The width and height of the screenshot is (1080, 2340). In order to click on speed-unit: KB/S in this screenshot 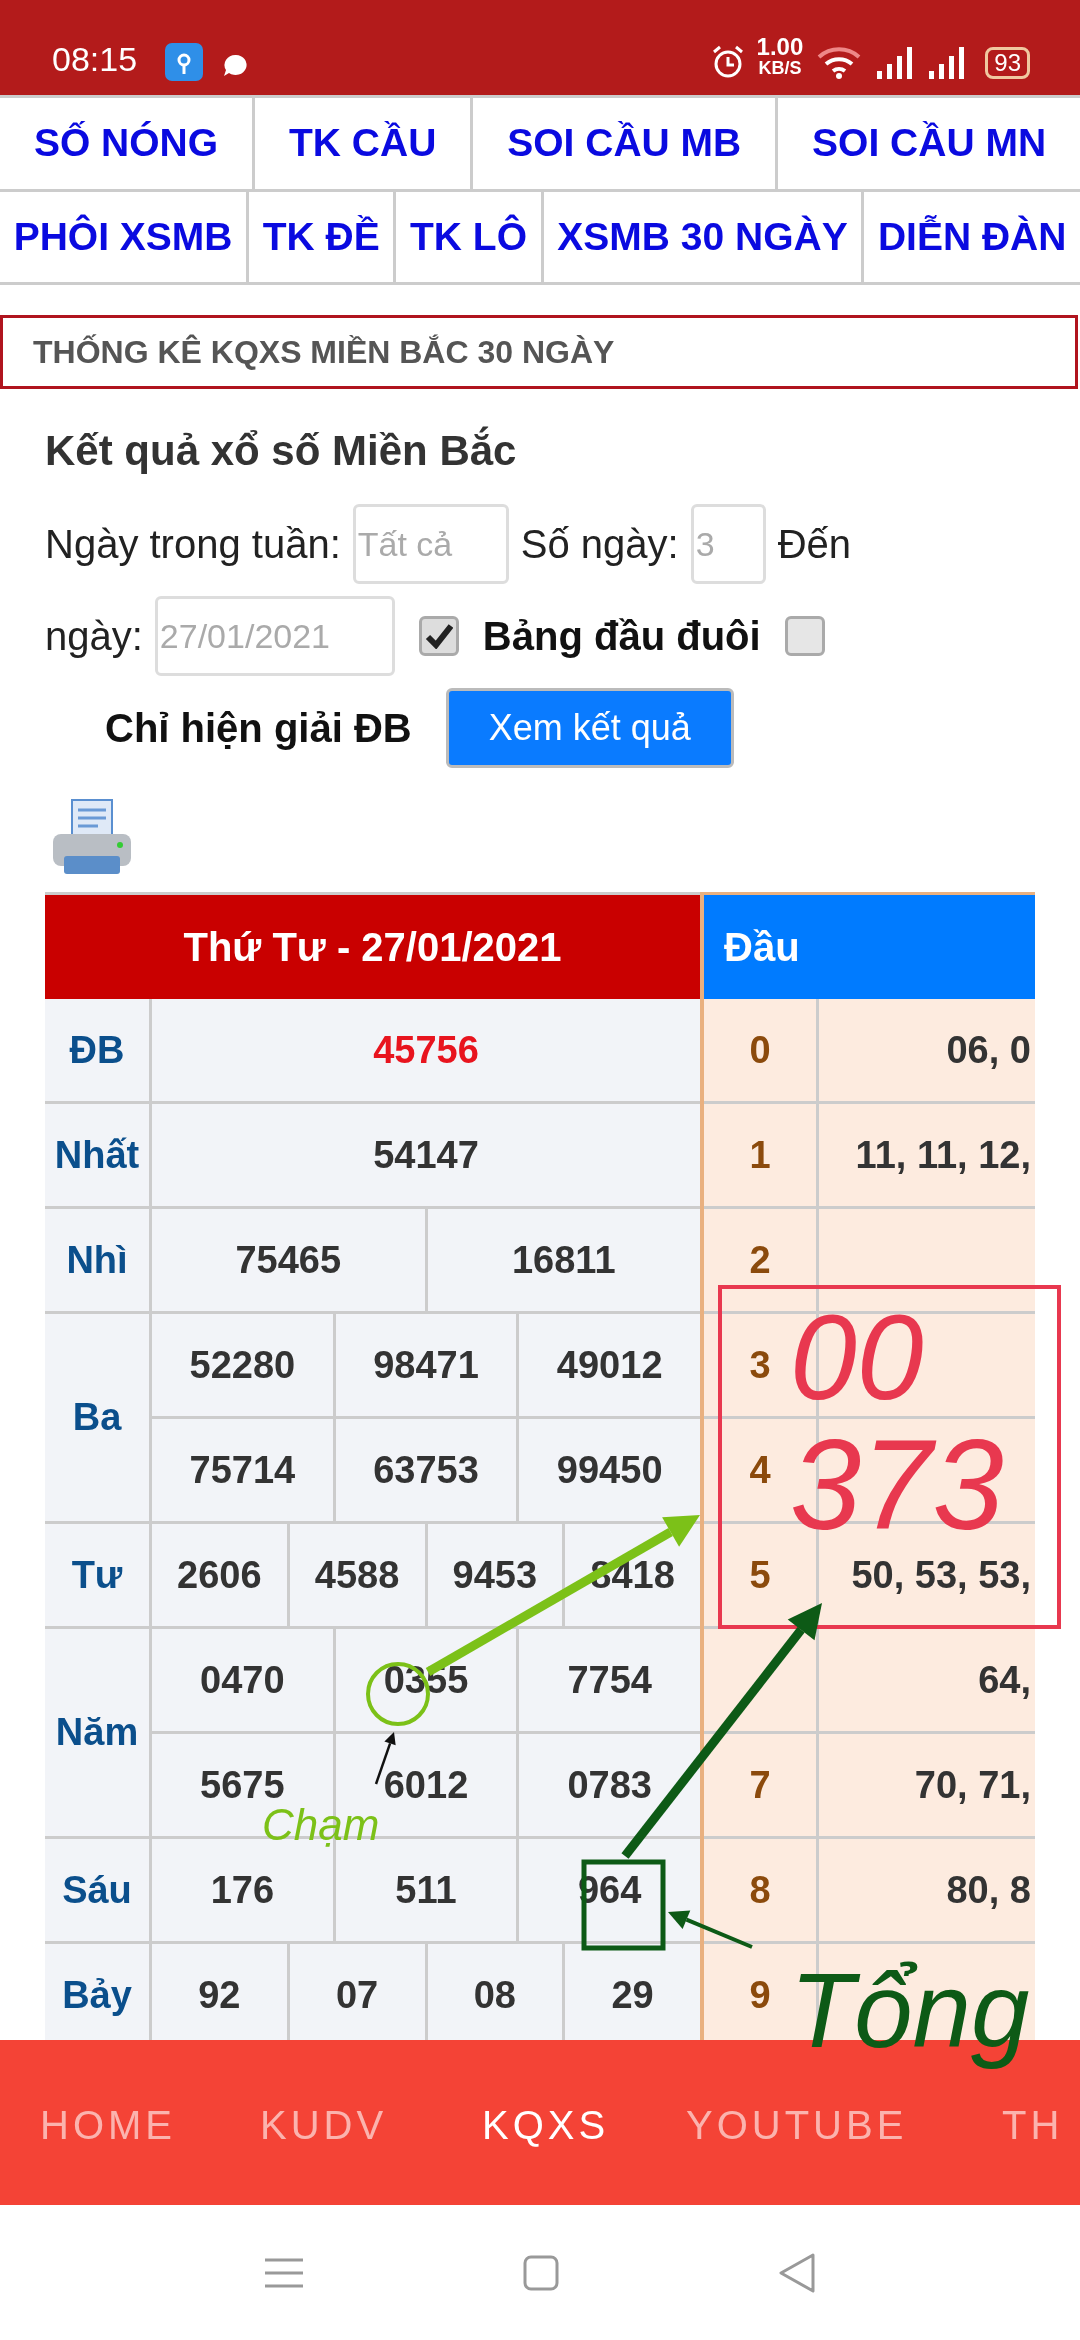, I will do `click(780, 68)`.